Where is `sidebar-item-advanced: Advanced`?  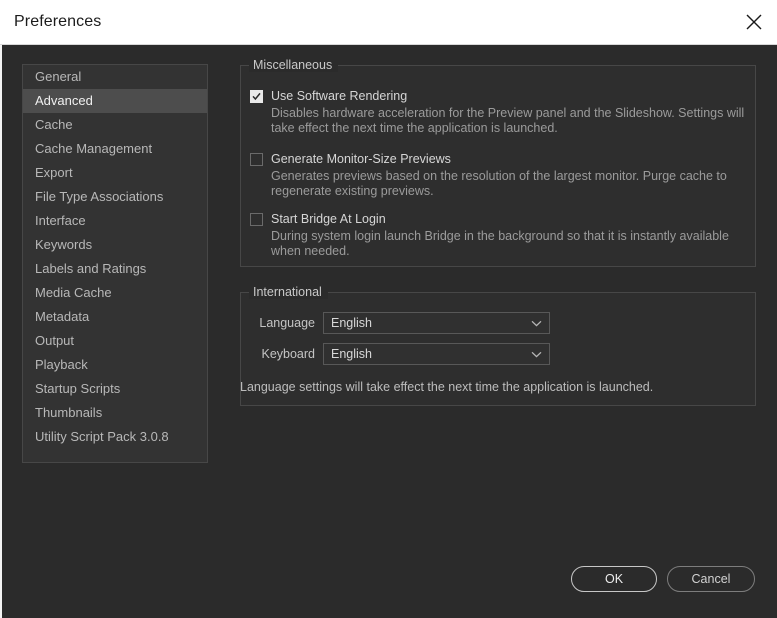
sidebar-item-advanced: Advanced is located at coordinates (115, 101).